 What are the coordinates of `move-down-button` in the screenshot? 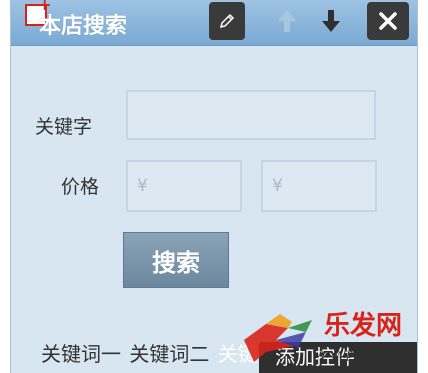 It's located at (331, 21).